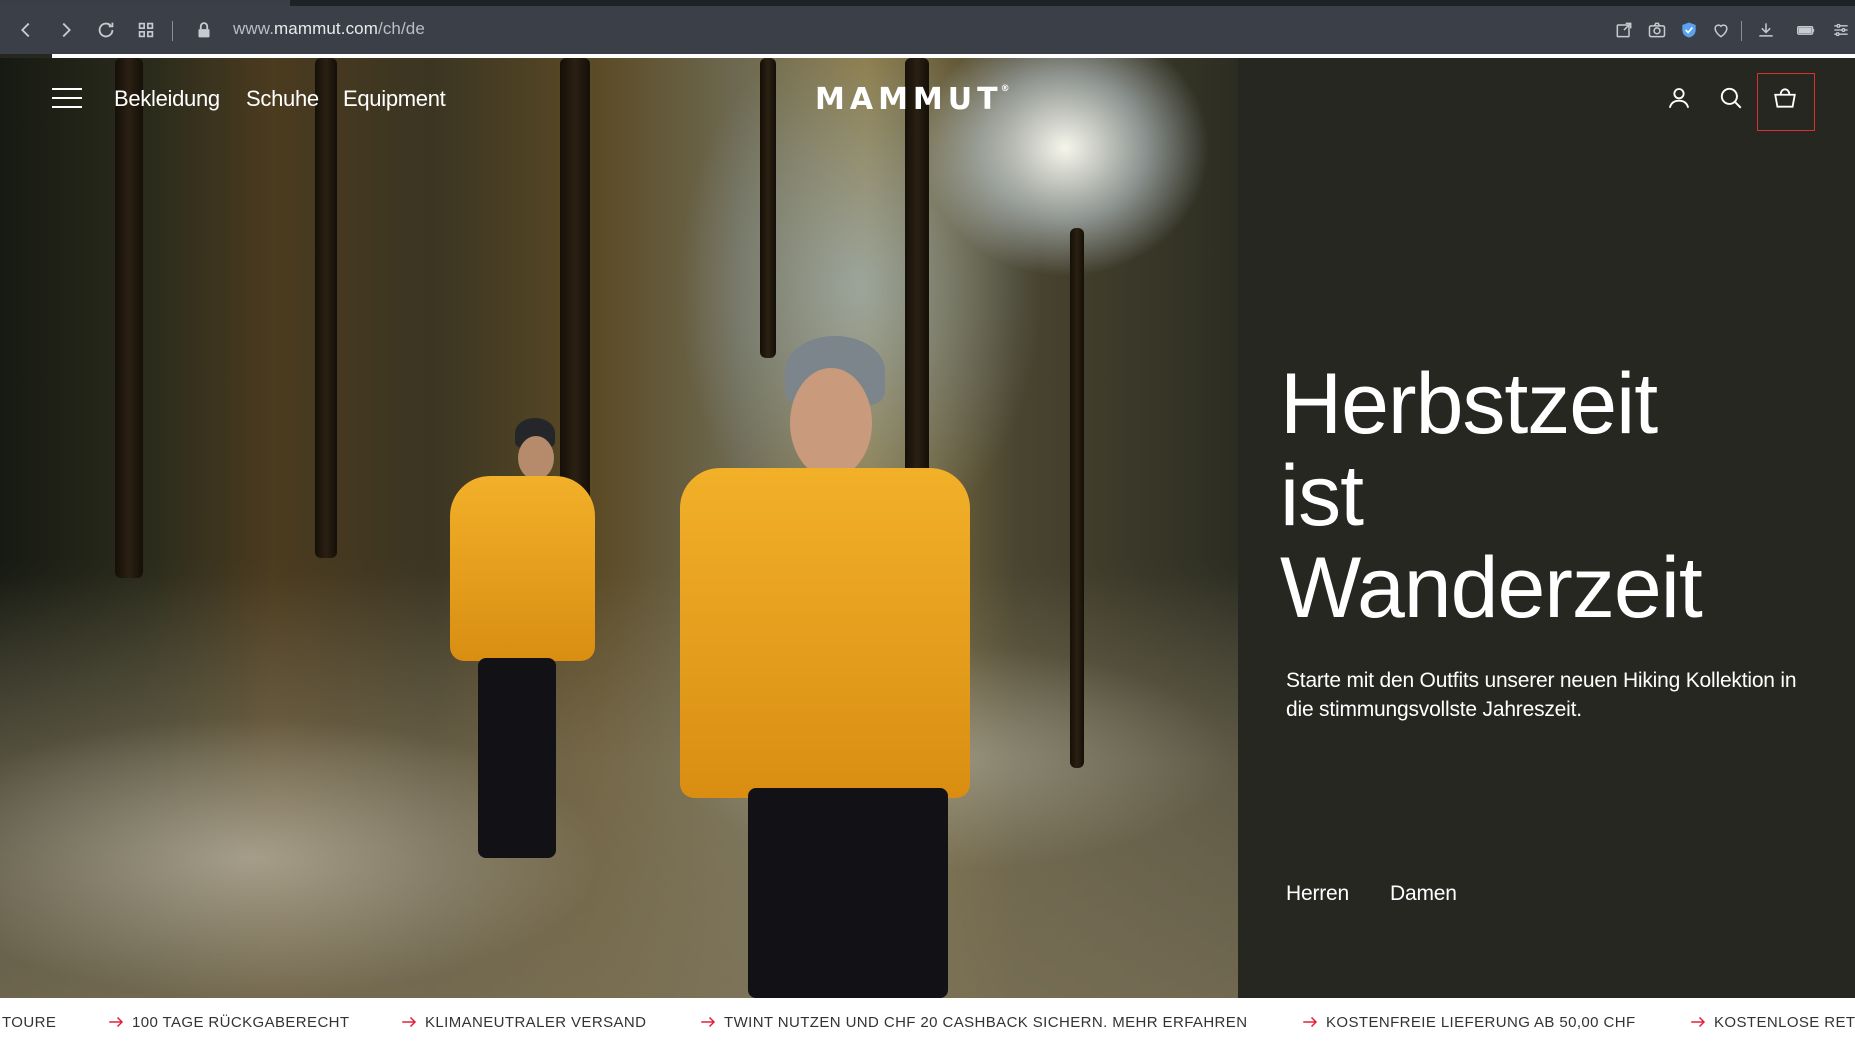  I want to click on url-domain: mammut.com, so click(326, 28).